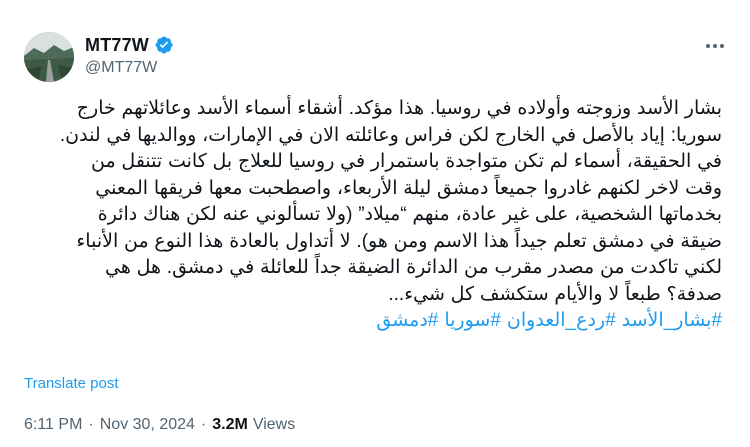  I want to click on translate-post-link: Translate post, so click(71, 383).